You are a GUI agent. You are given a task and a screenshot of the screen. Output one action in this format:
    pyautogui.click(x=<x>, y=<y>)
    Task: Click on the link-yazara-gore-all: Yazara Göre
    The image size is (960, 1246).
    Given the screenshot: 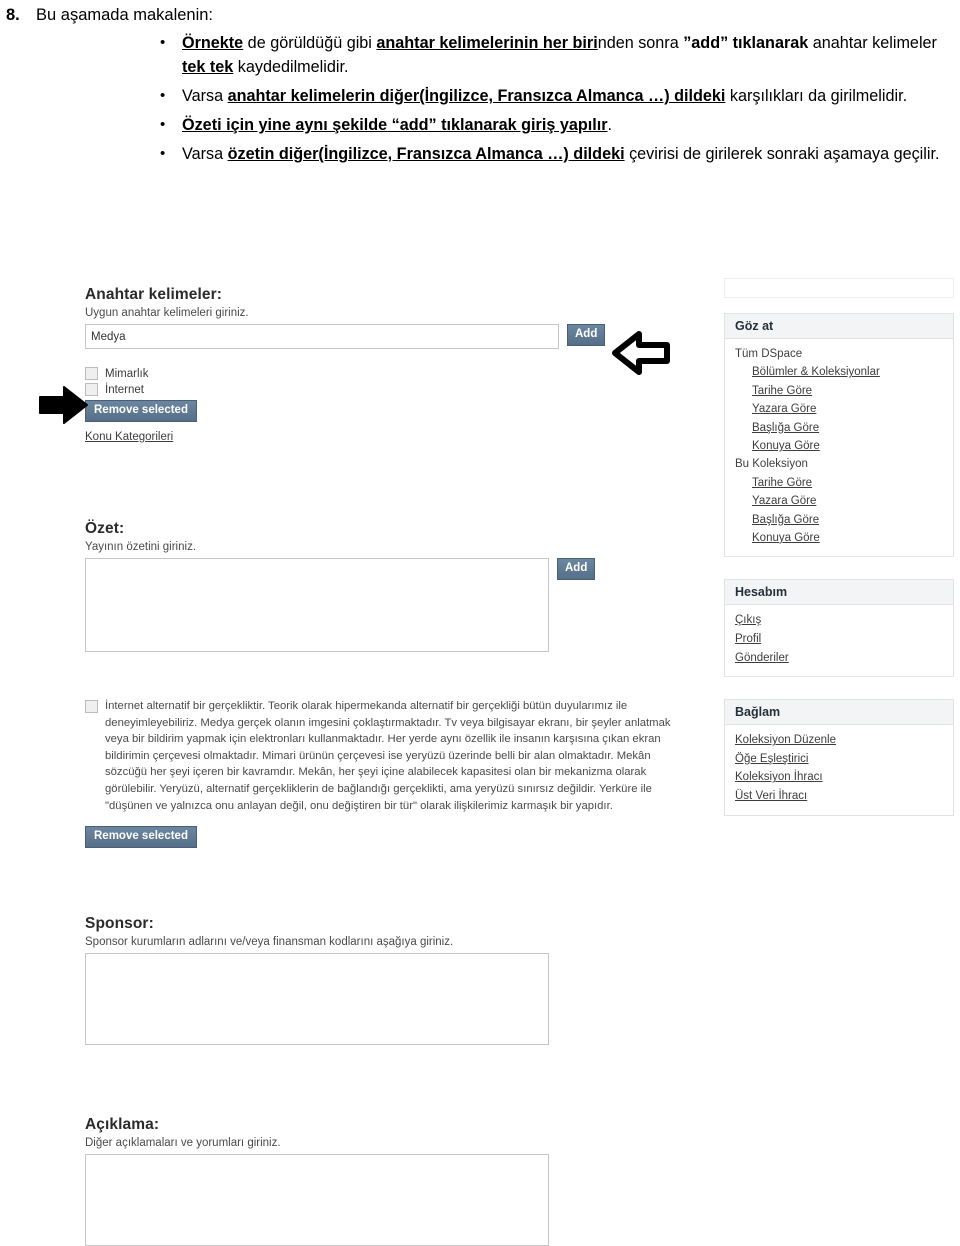 What is the action you would take?
    pyautogui.click(x=784, y=409)
    